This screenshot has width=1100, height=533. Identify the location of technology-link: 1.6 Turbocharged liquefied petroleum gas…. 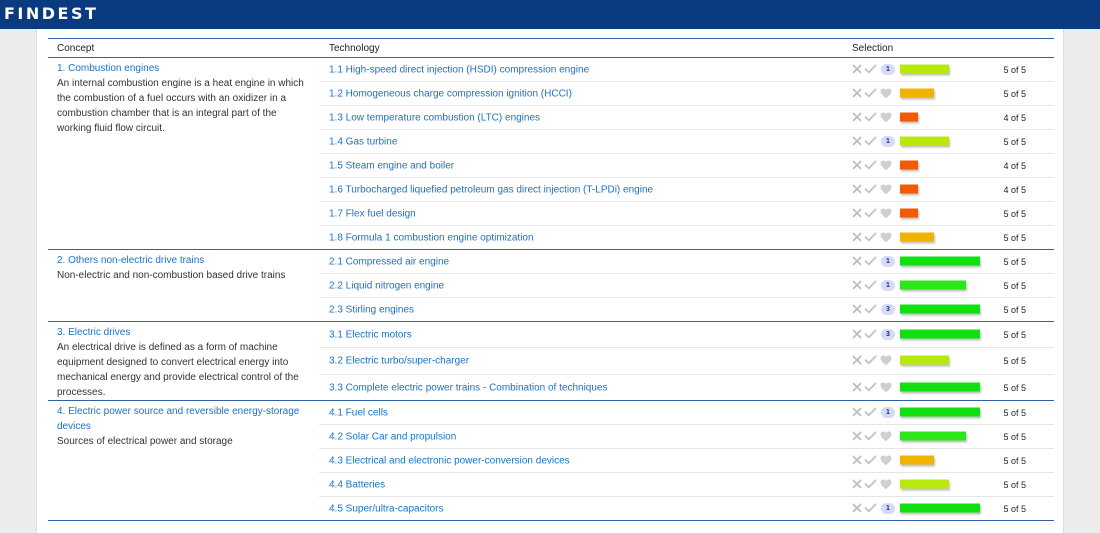
(491, 189).